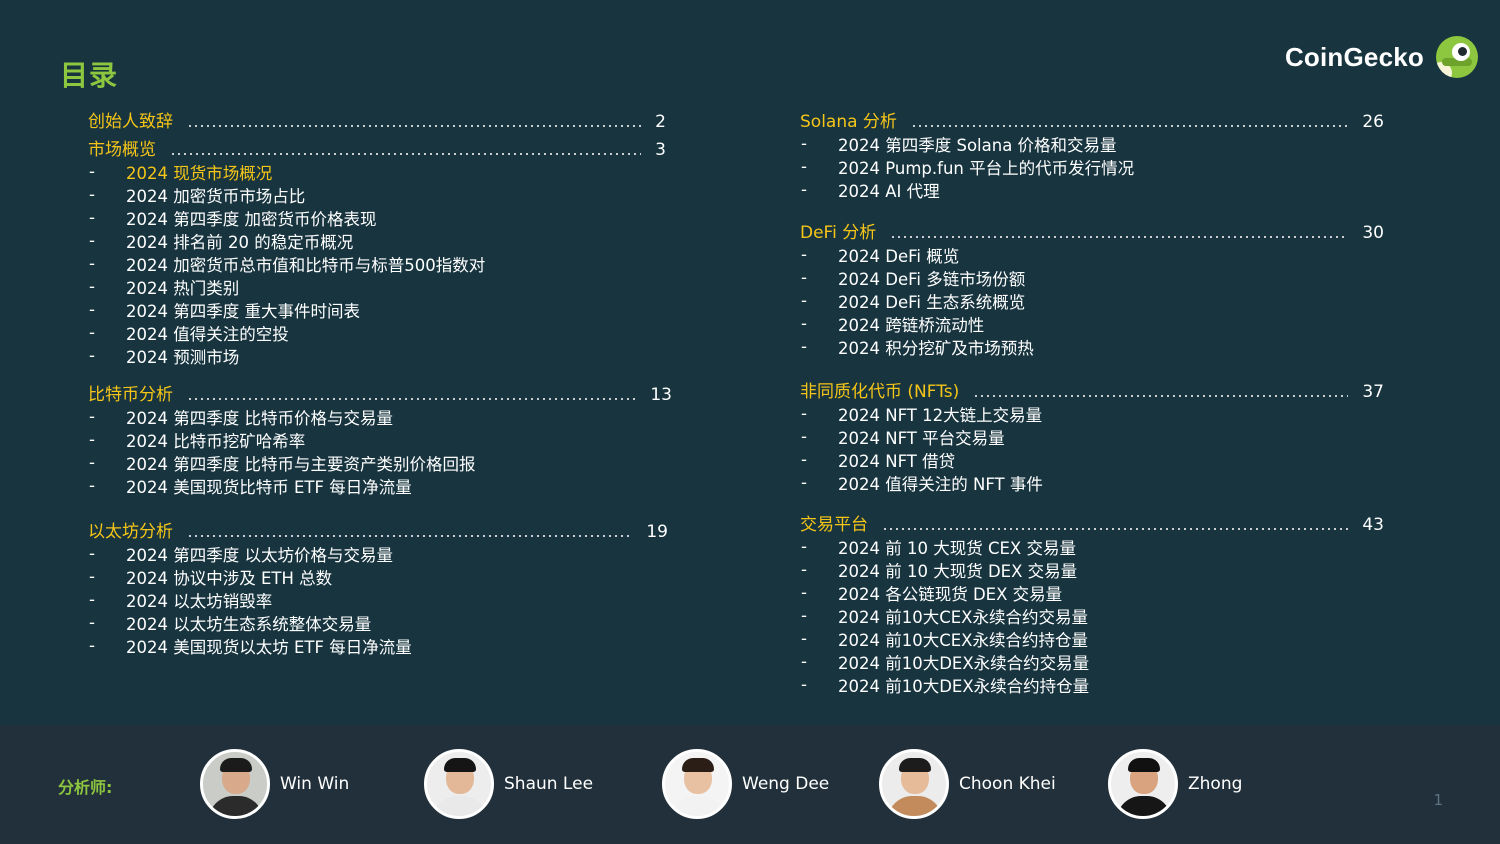  I want to click on dot-leader, so click(1161, 396).